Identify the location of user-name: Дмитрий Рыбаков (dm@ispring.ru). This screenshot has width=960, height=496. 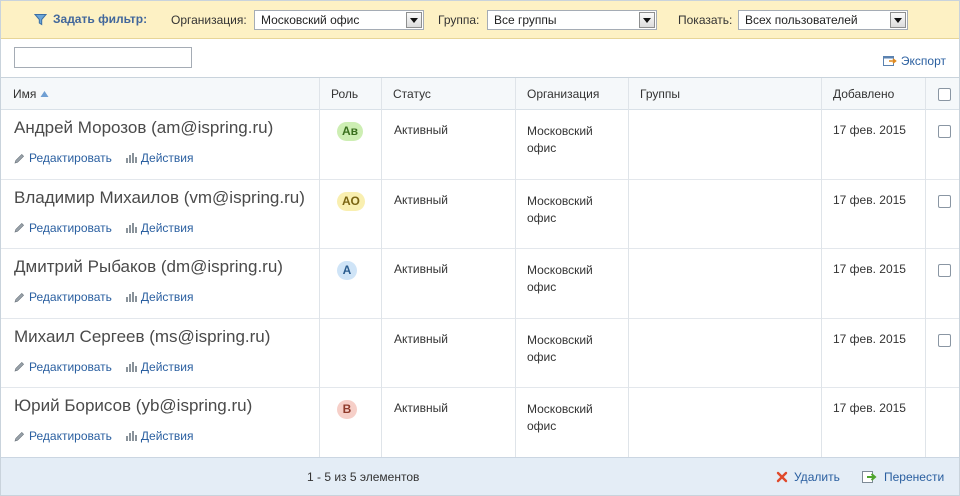
(148, 267).